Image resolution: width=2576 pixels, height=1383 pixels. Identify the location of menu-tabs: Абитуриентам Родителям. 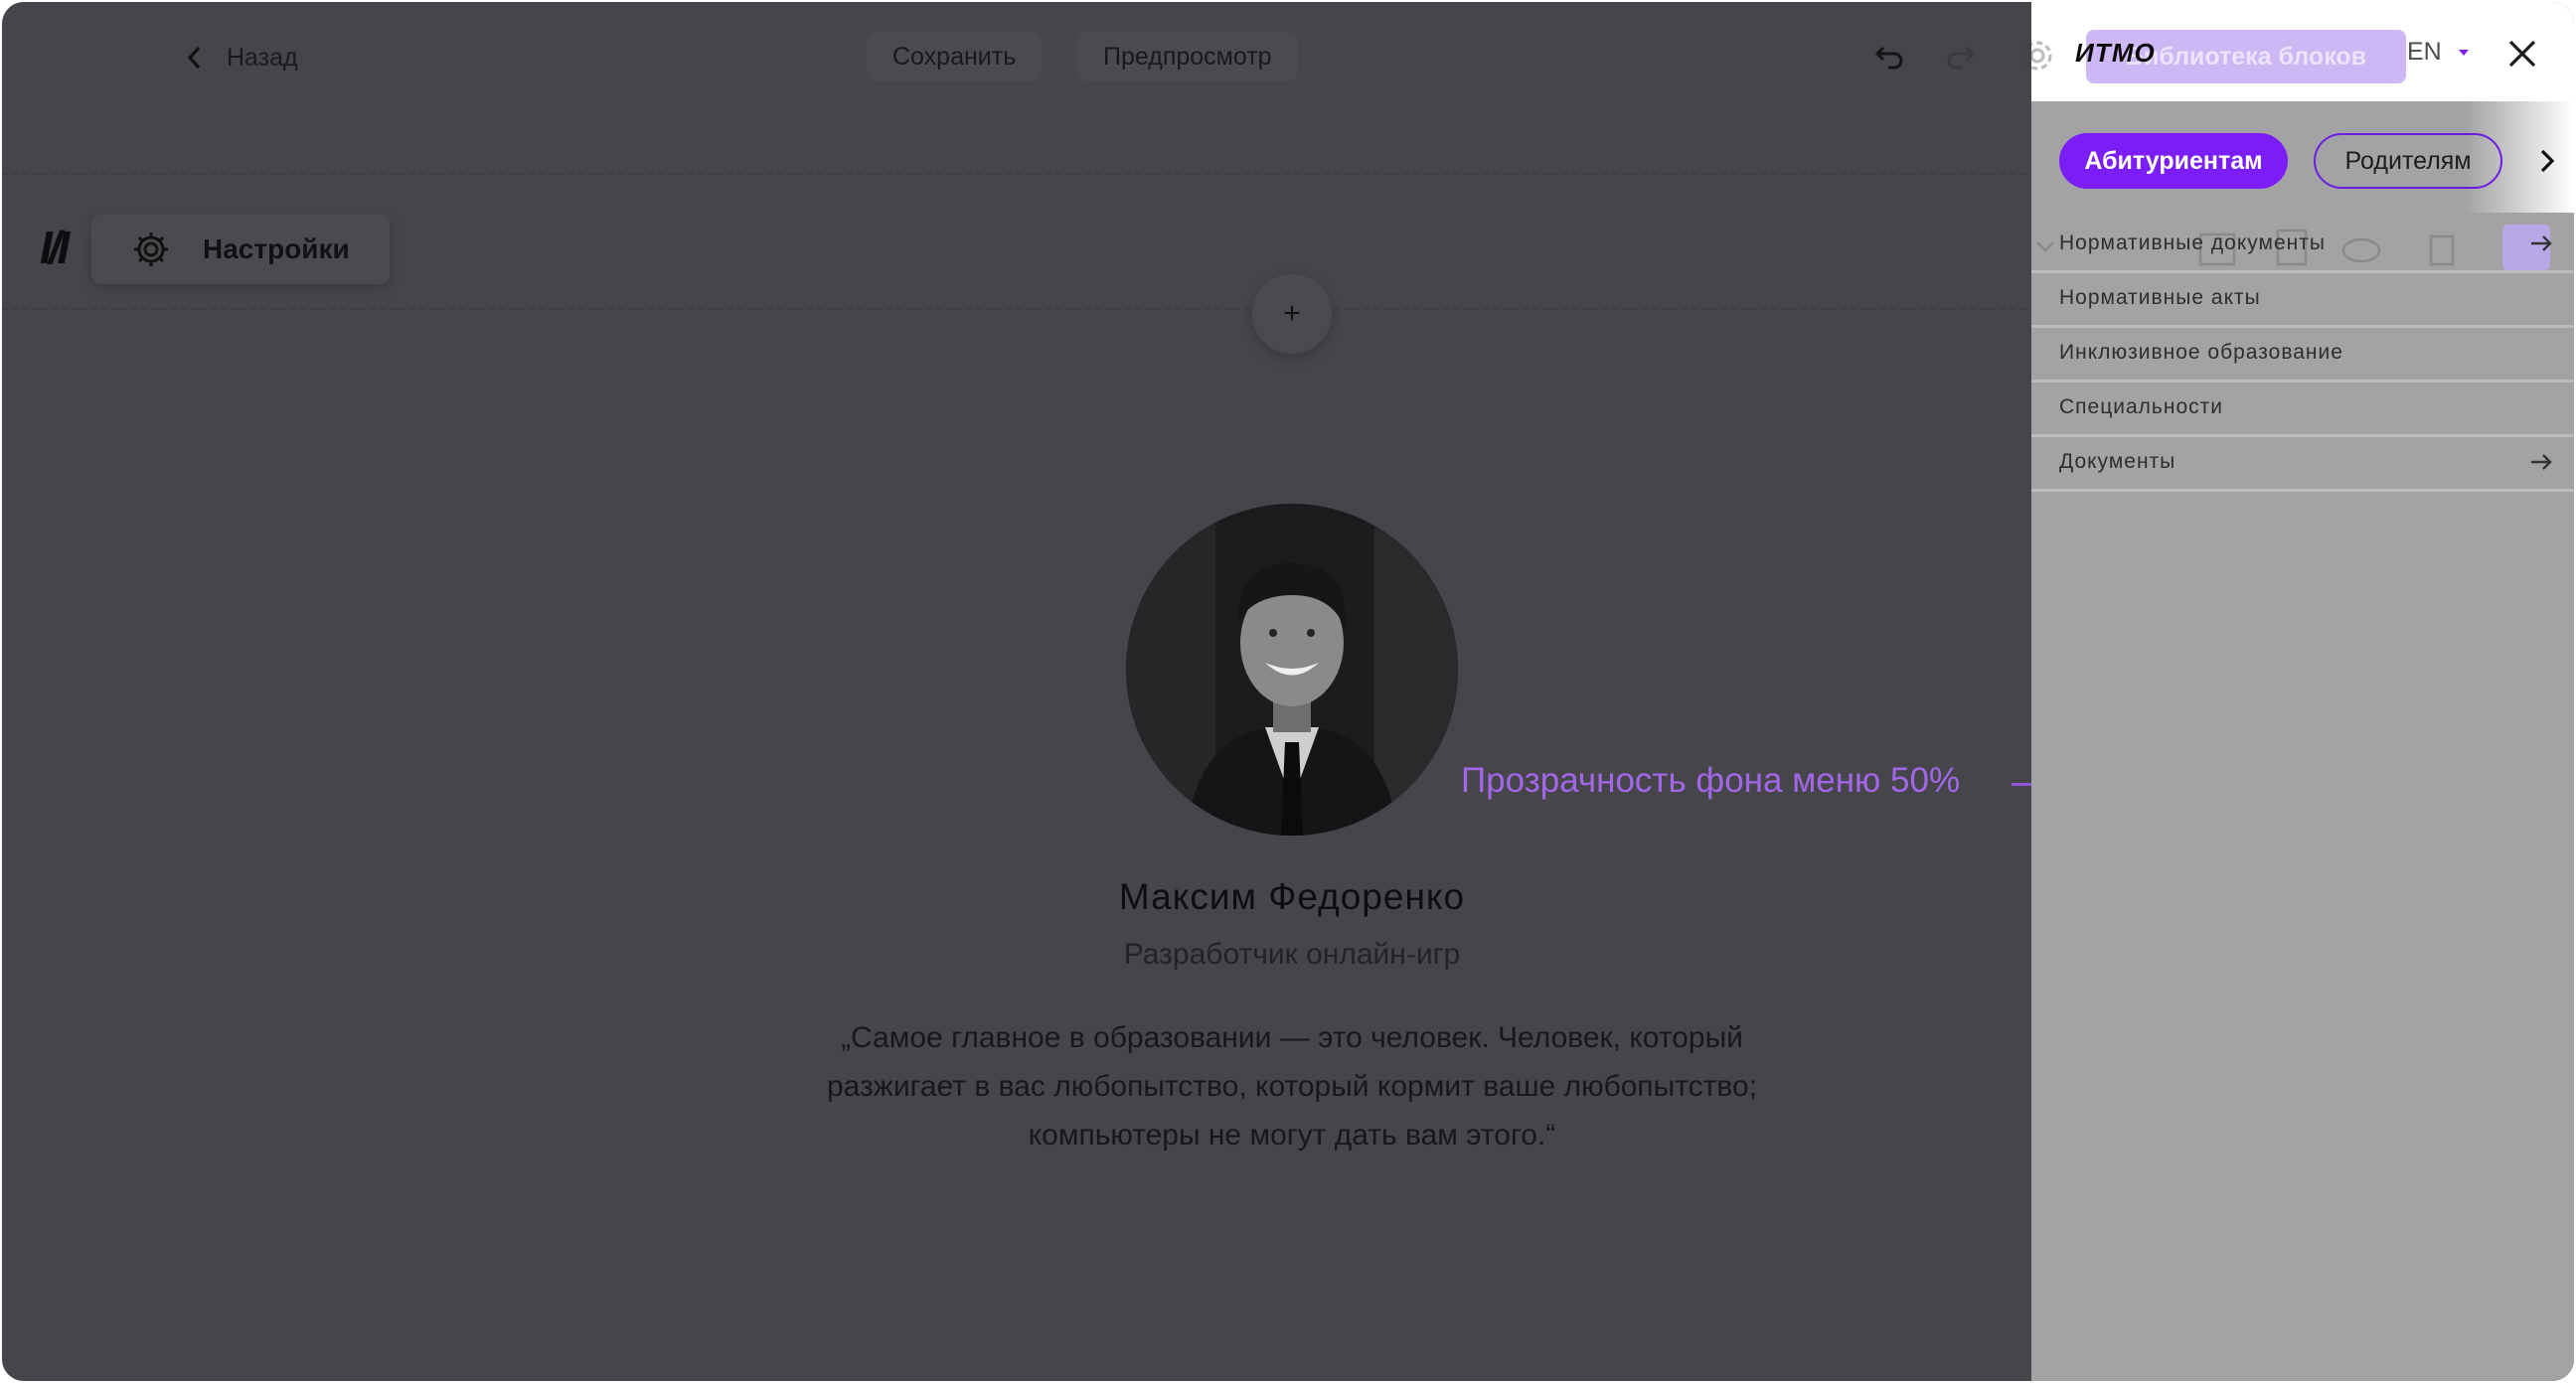
(2302, 157).